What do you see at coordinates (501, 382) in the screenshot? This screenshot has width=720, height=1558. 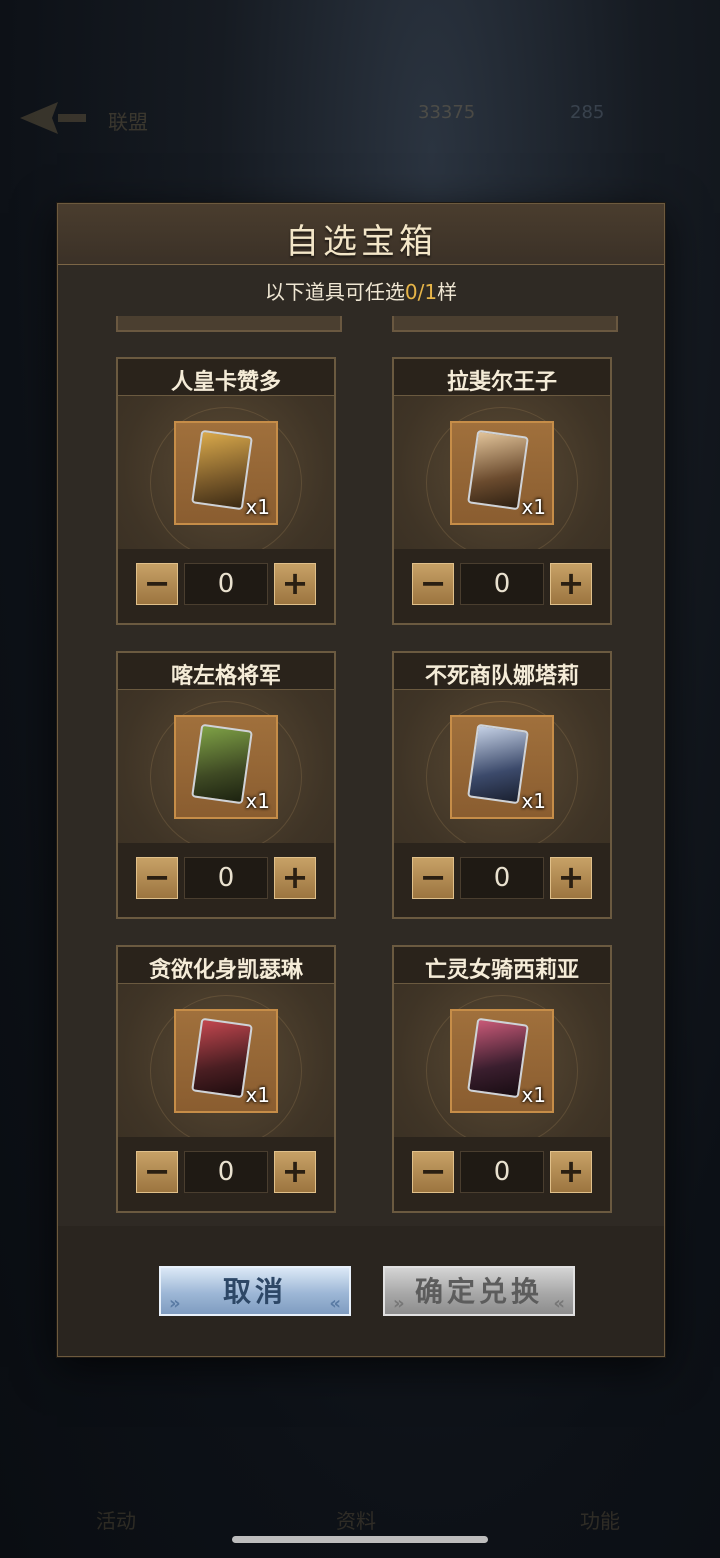 I see `item-name: 拉斐尔王子` at bounding box center [501, 382].